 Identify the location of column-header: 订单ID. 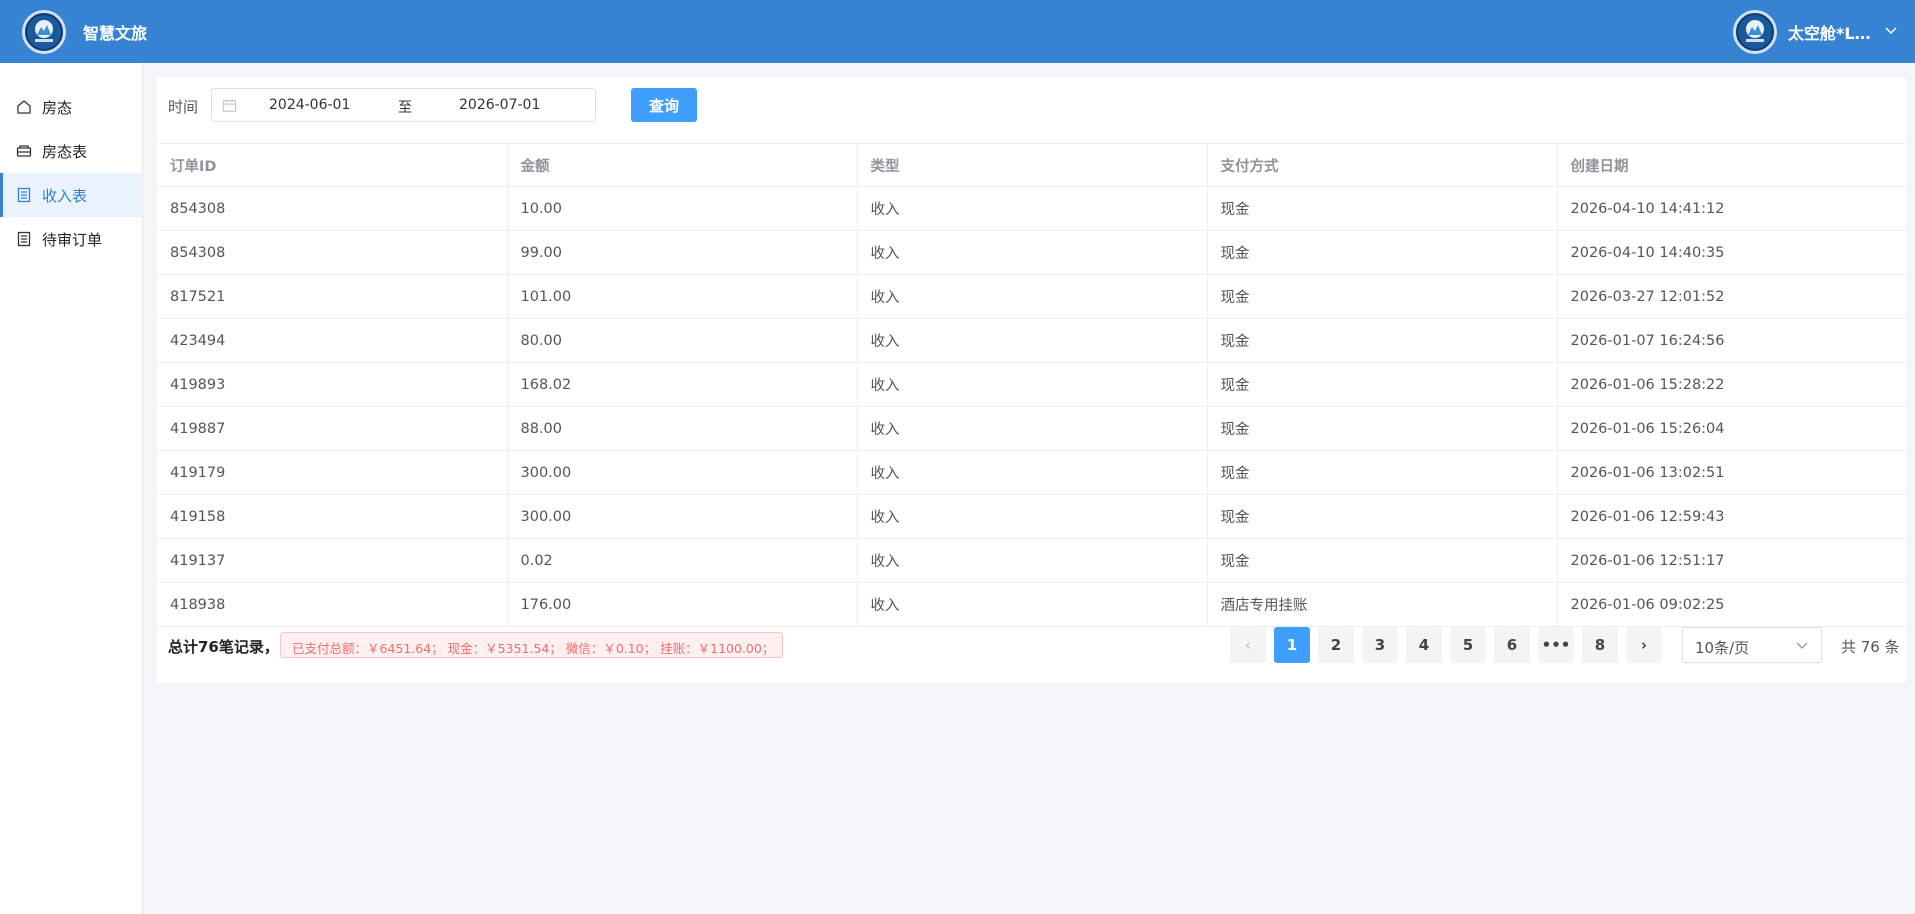
(332, 165).